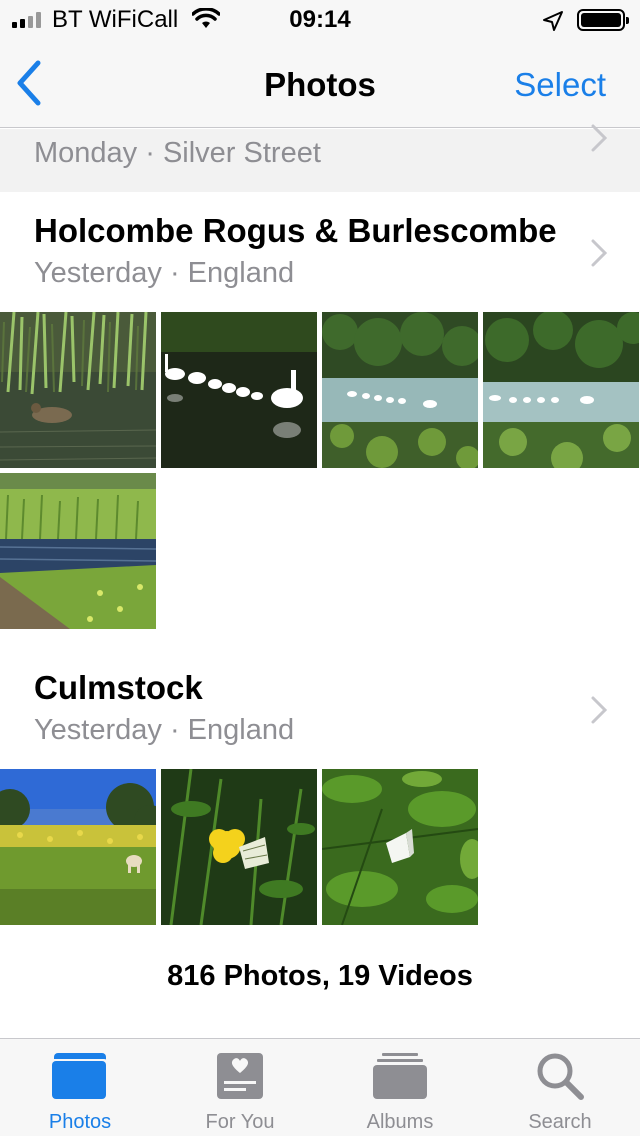 This screenshot has height=1136, width=640. I want to click on battery-icon, so click(603, 20).